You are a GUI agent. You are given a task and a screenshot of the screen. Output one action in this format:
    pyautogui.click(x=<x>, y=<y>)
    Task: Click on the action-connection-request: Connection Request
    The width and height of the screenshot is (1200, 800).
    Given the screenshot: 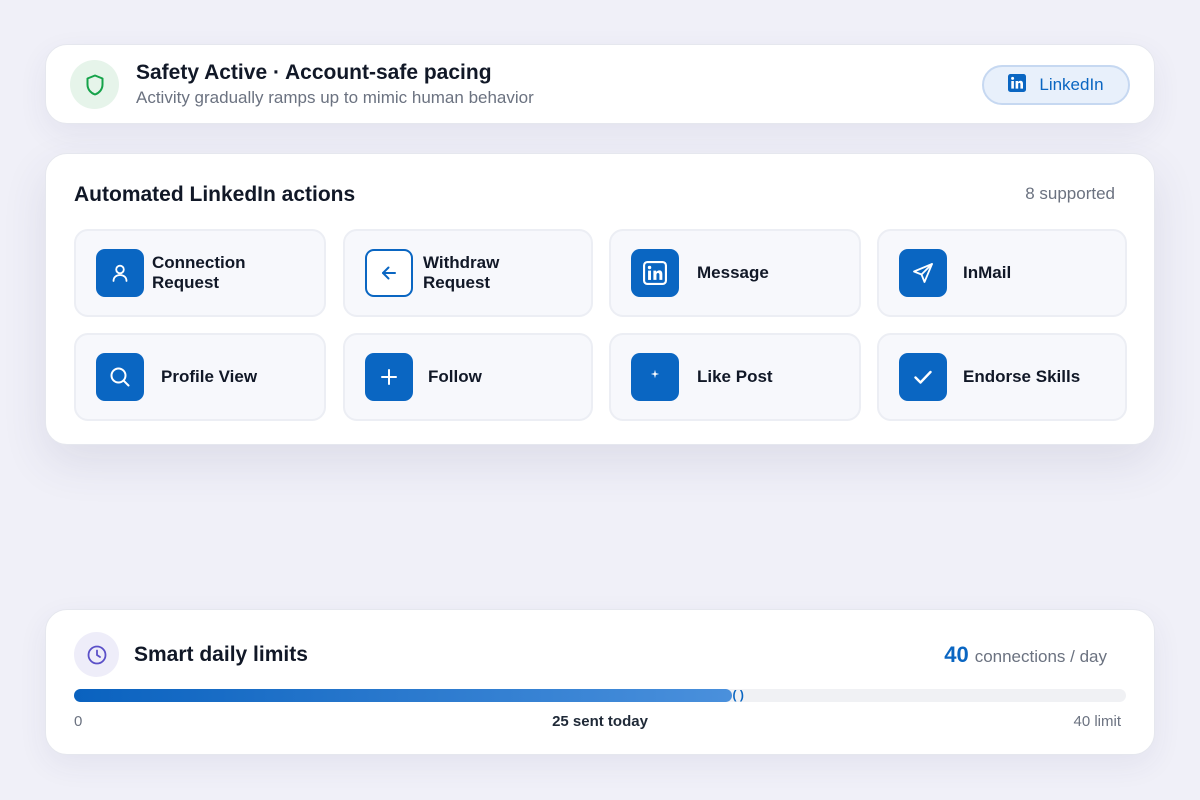 What is the action you would take?
    pyautogui.click(x=200, y=273)
    